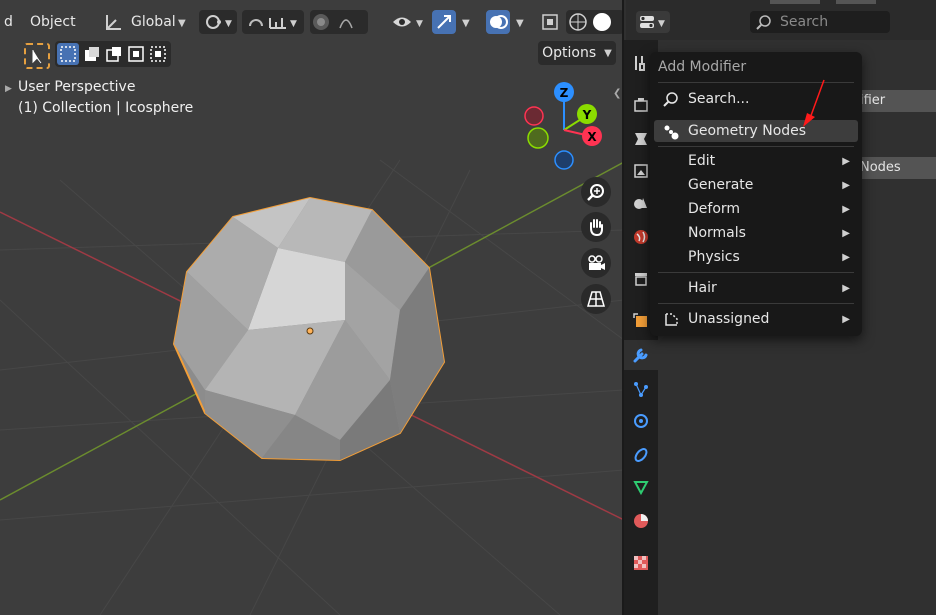  I want to click on navigation-gizmo: Z Y X, so click(565, 128).